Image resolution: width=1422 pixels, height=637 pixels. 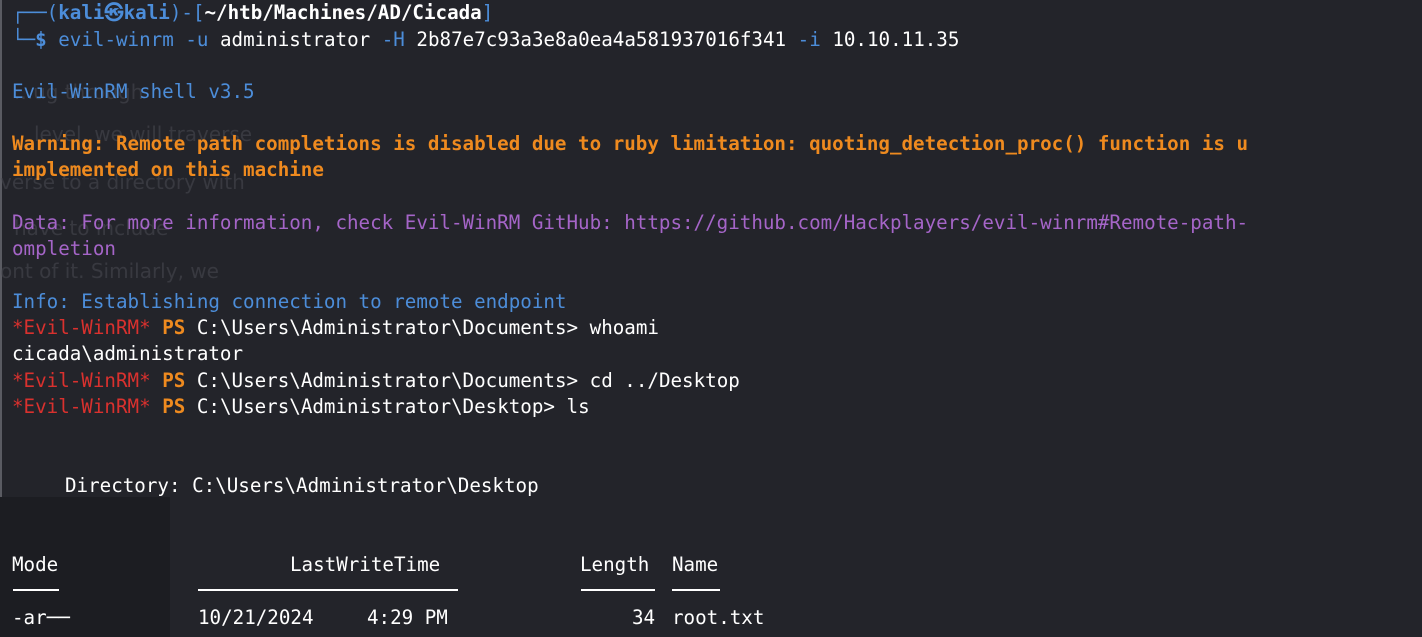 I want to click on prompt-frame-mid: )-[, so click(x=187, y=12).